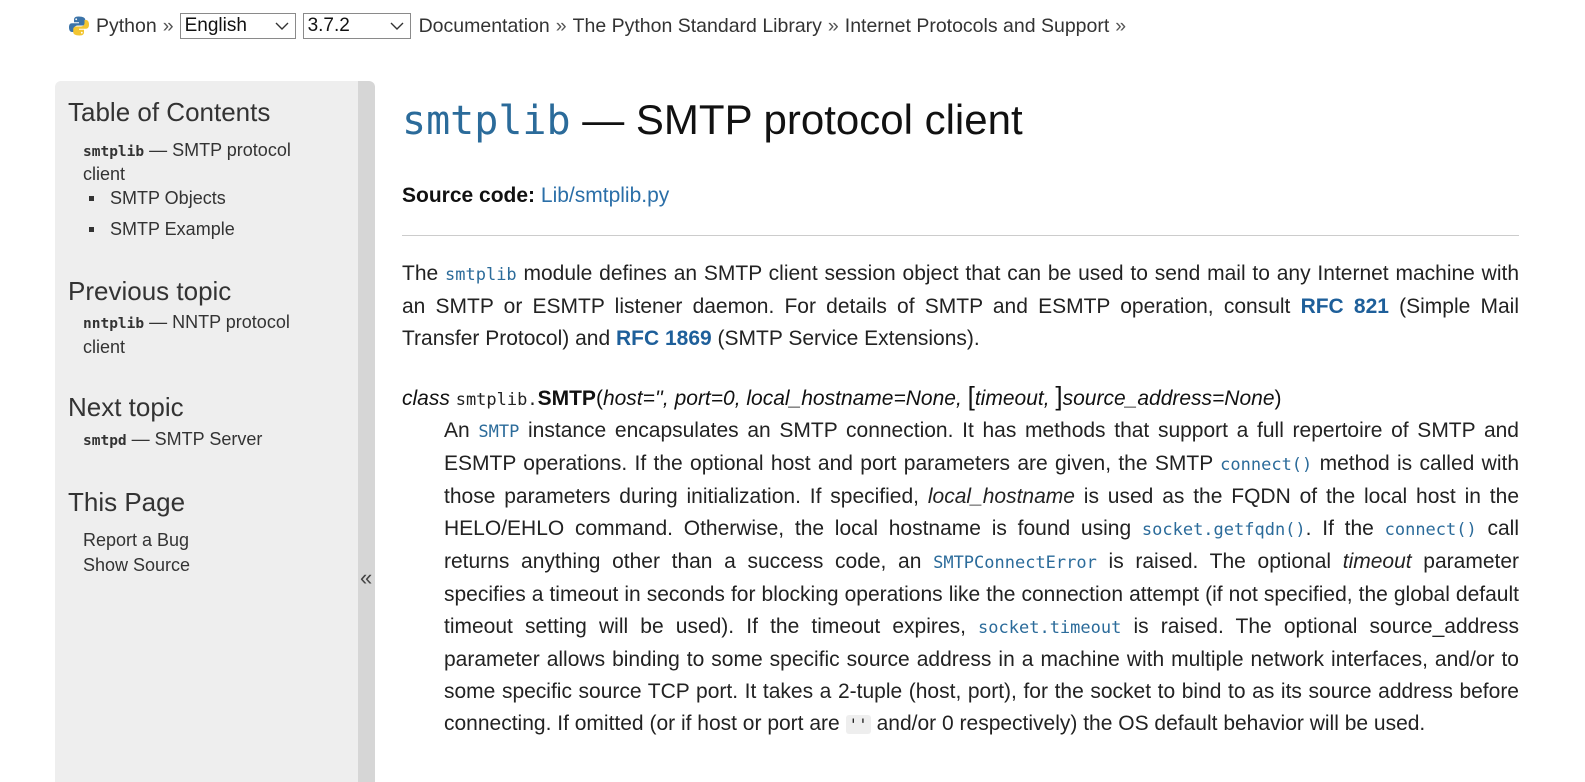  I want to click on source-code-line: Source code: Lib/smtplib.py, so click(535, 196).